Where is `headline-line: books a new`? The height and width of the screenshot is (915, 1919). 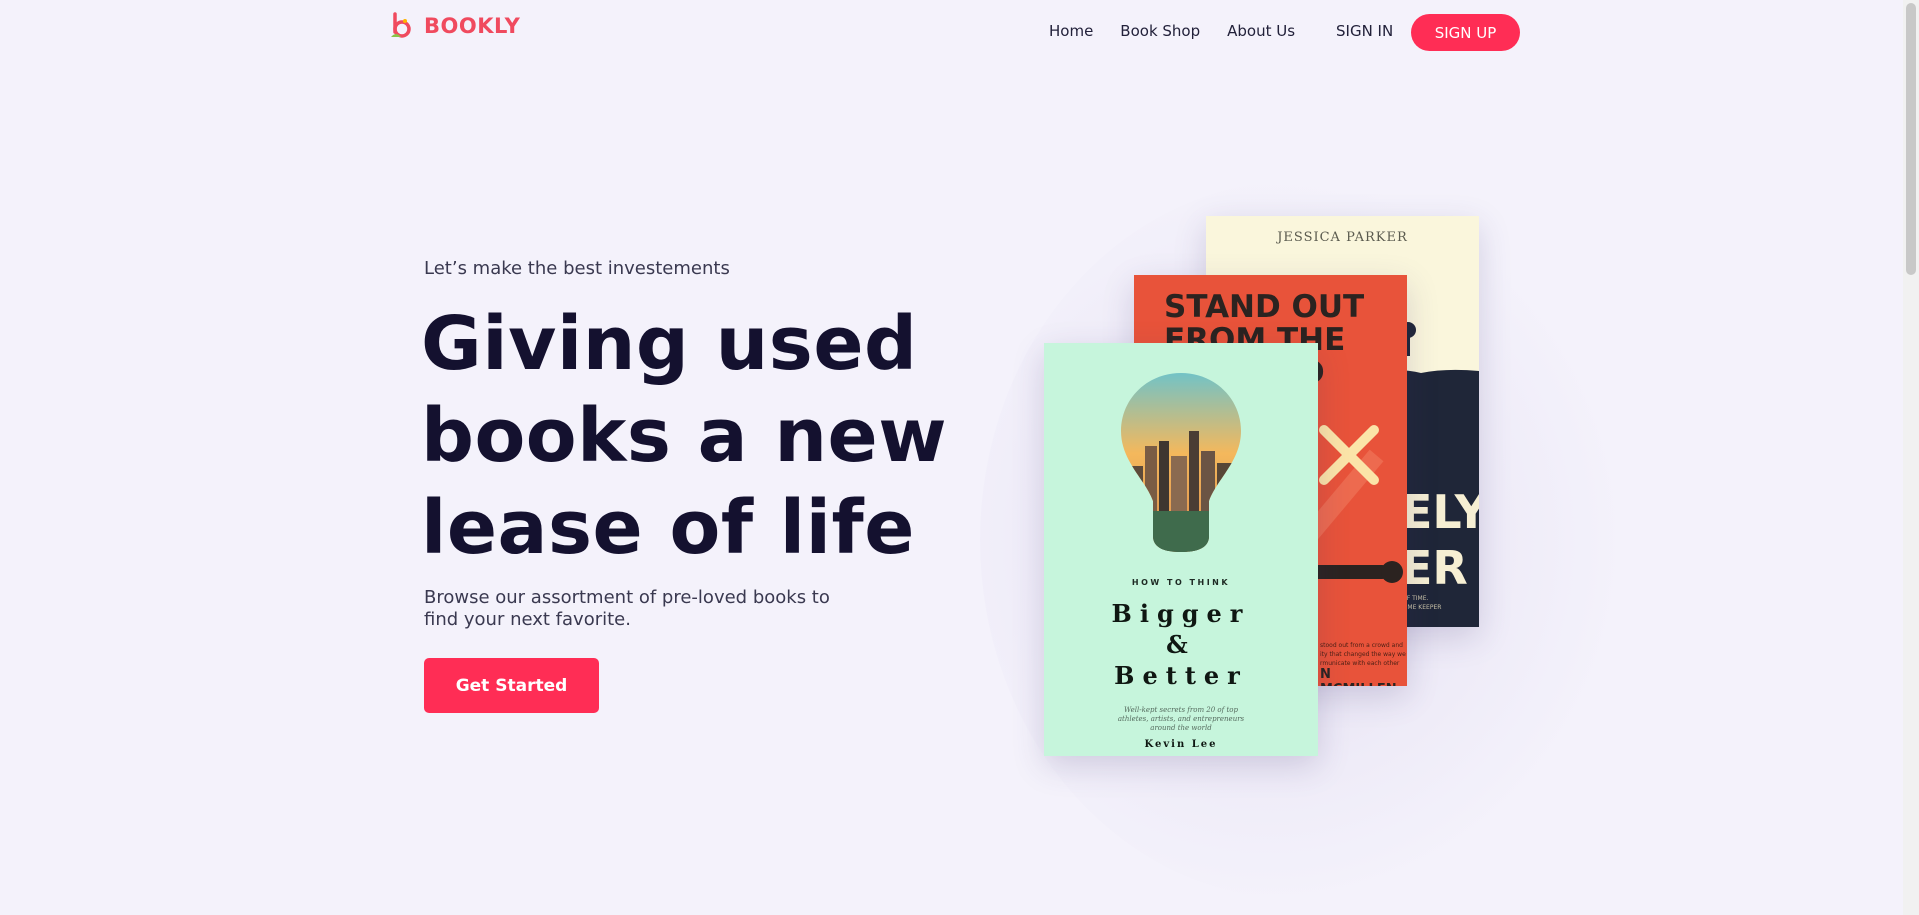 headline-line: books a new is located at coordinates (684, 436).